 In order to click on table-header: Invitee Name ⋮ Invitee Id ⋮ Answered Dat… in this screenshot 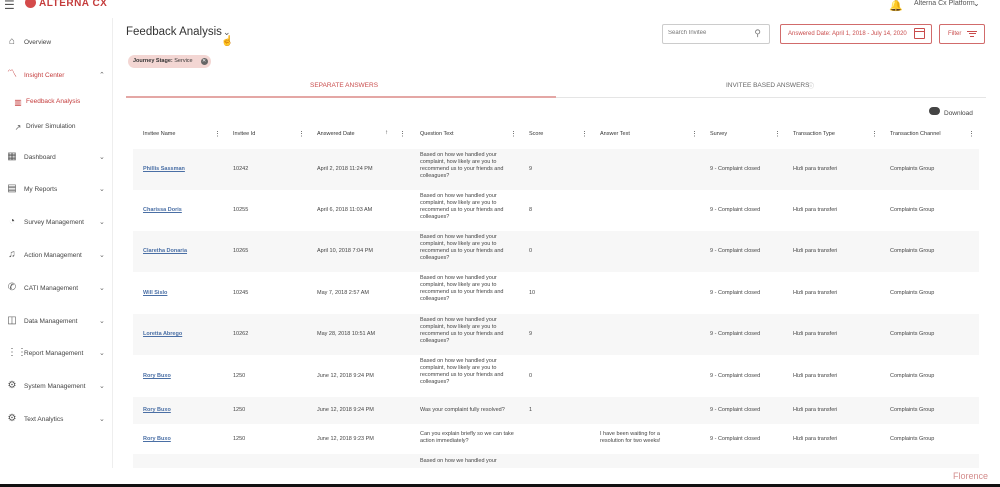, I will do `click(556, 135)`.